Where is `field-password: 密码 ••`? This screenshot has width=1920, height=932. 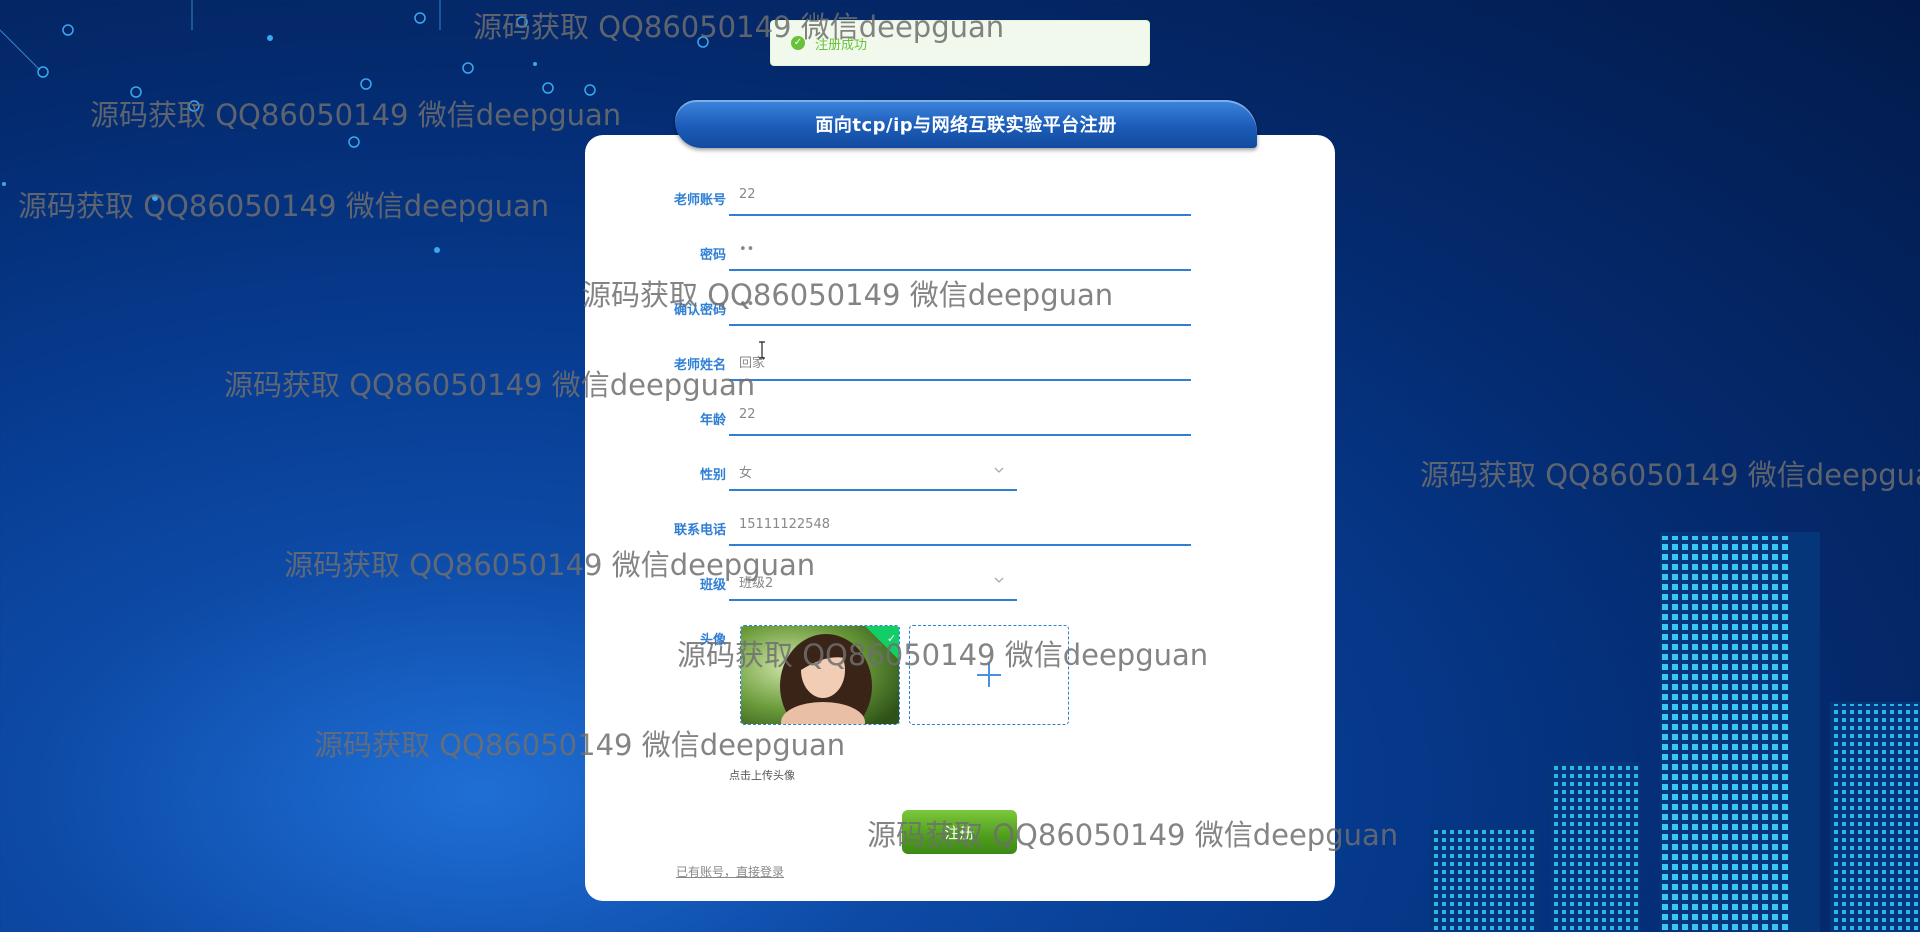
field-password: 密码 •• is located at coordinates (960, 252).